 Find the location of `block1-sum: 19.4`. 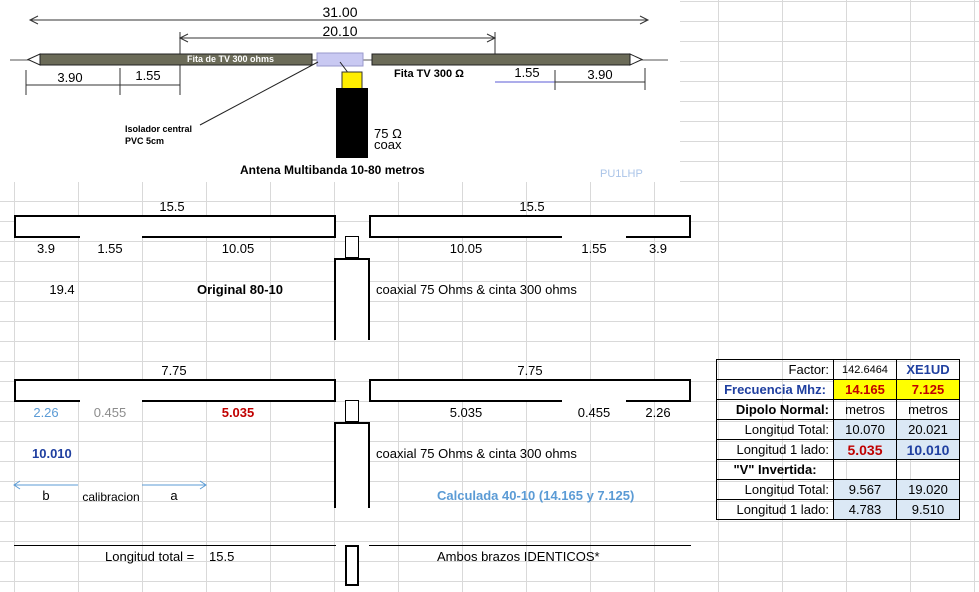

block1-sum: 19.4 is located at coordinates (62, 289).